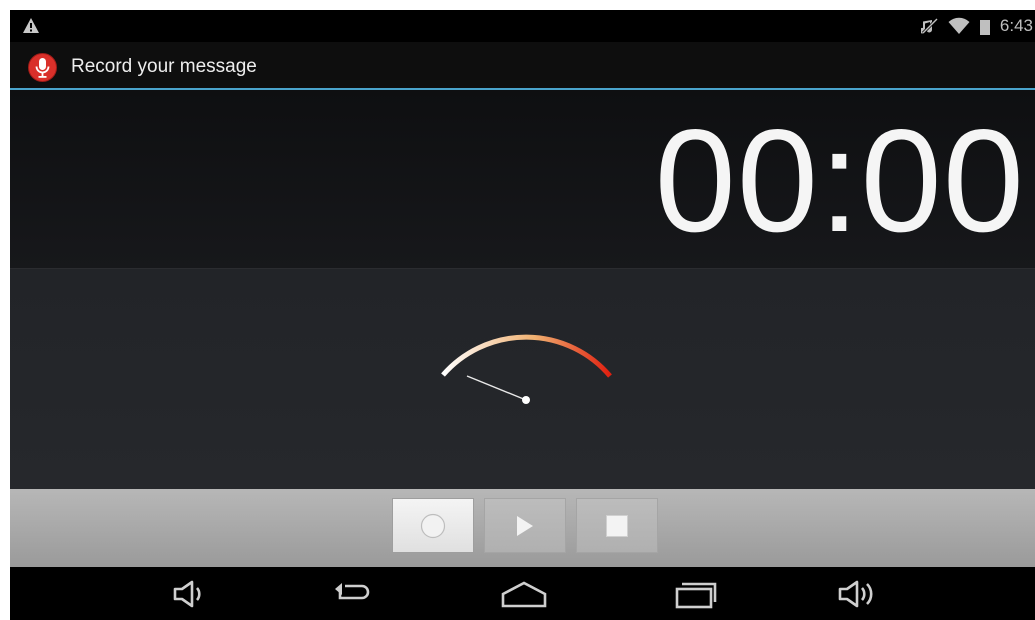  What do you see at coordinates (496, 388) in the screenshot?
I see `level-meter-needle` at bounding box center [496, 388].